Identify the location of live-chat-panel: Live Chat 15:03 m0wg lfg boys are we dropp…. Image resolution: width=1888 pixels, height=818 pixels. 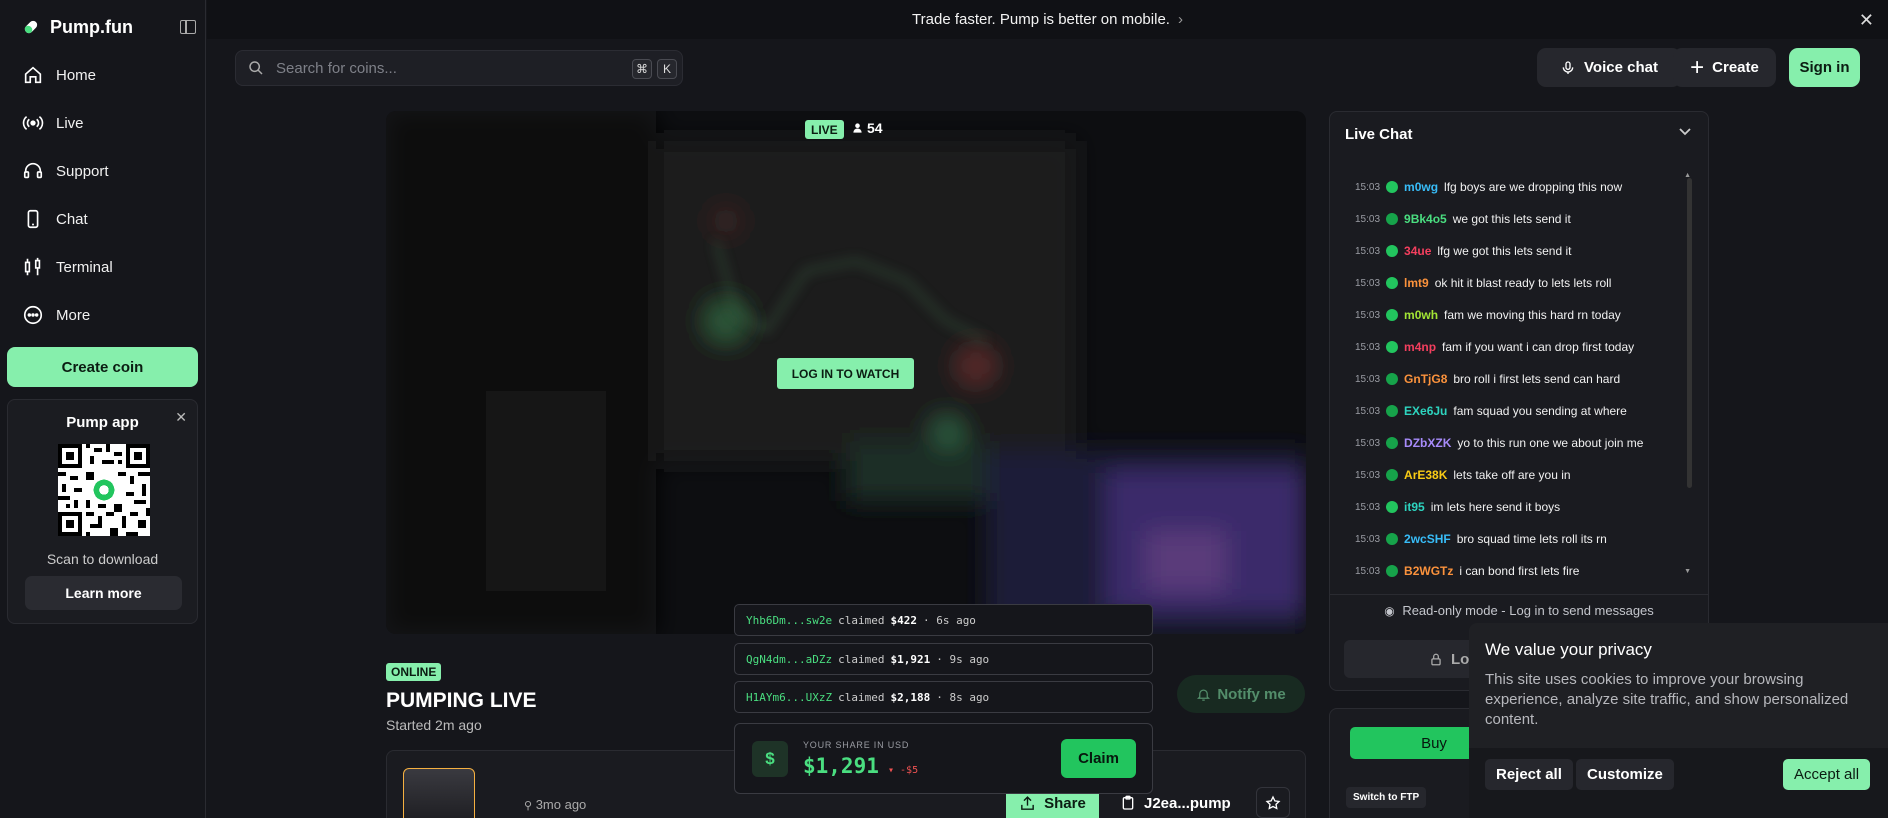
(1519, 401).